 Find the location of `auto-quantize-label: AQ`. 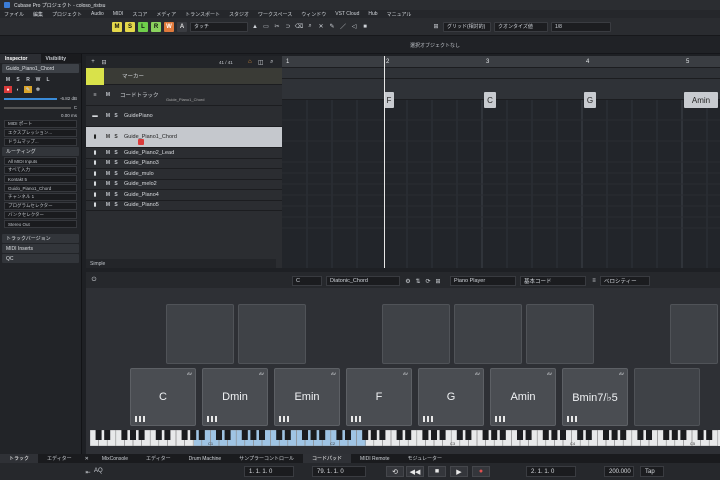

auto-quantize-label: AQ is located at coordinates (98, 471).